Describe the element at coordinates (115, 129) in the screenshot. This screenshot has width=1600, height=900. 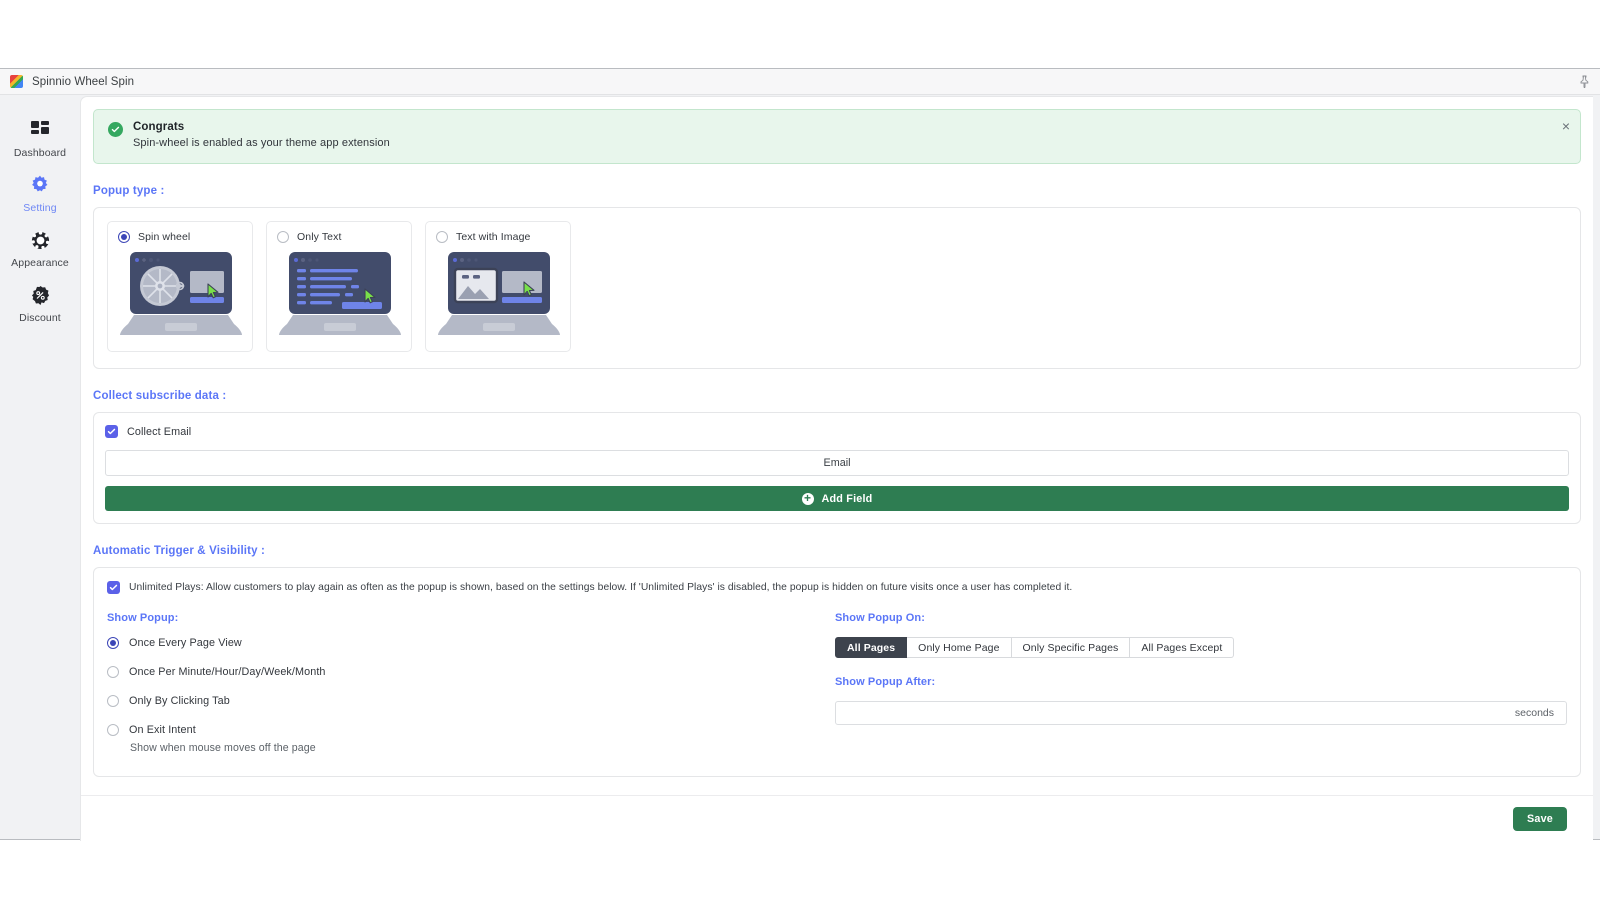
I see `check-circle-icon` at that location.